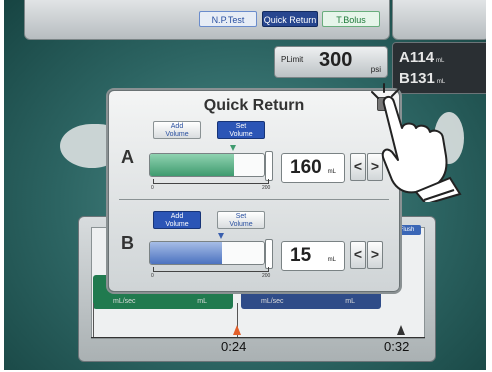  Describe the element at coordinates (221, 236) in the screenshot. I see `syringe-b-marker` at that location.